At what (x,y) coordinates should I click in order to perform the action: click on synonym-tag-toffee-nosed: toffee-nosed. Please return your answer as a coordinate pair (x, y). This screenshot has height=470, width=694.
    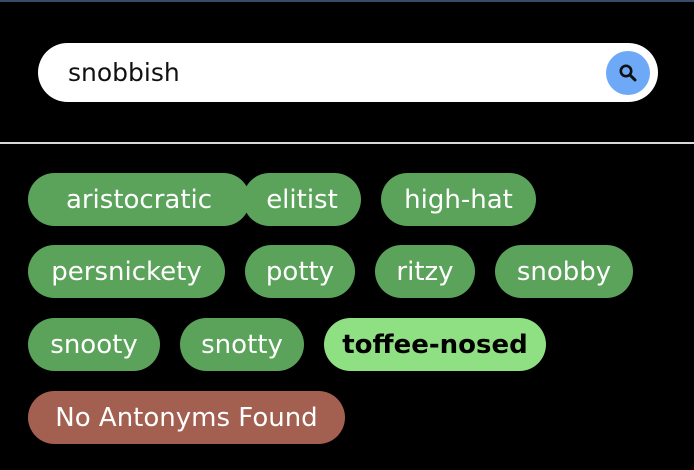
    Looking at the image, I should click on (435, 344).